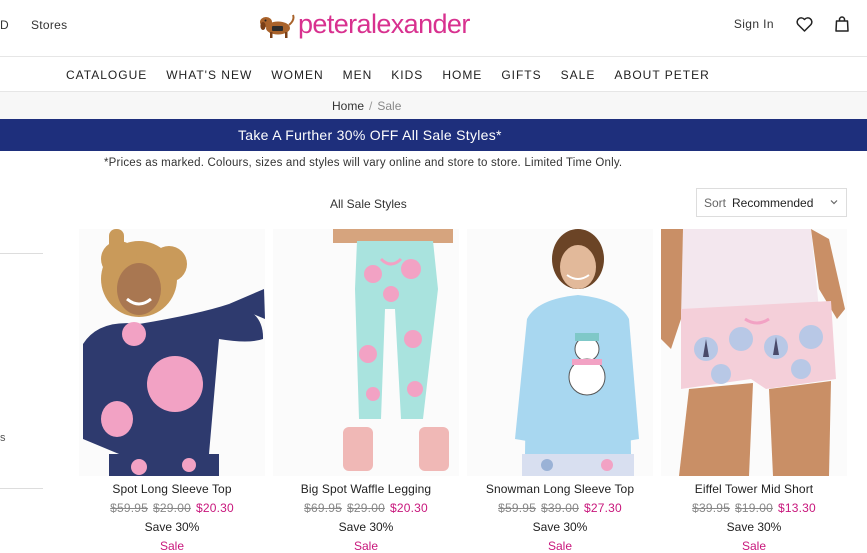  What do you see at coordinates (578, 75) in the screenshot?
I see `nav-item-sale: SALE` at bounding box center [578, 75].